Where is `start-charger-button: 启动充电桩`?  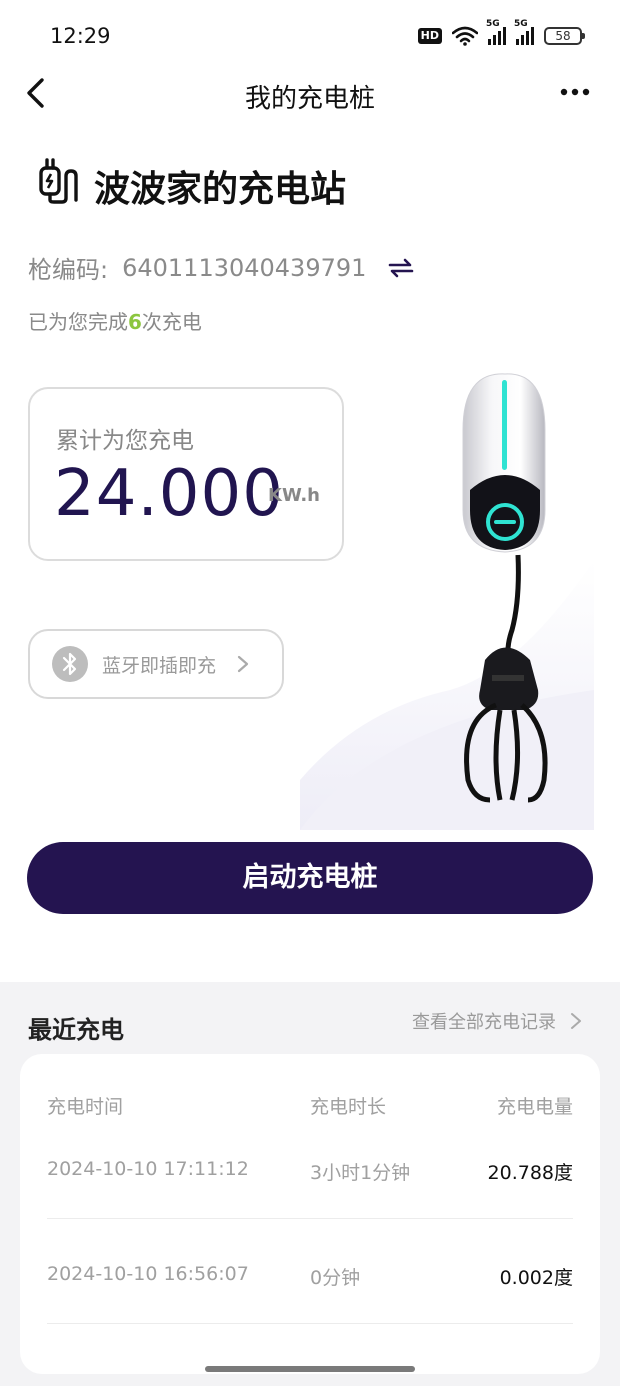
start-charger-button: 启动充电桩 is located at coordinates (310, 878).